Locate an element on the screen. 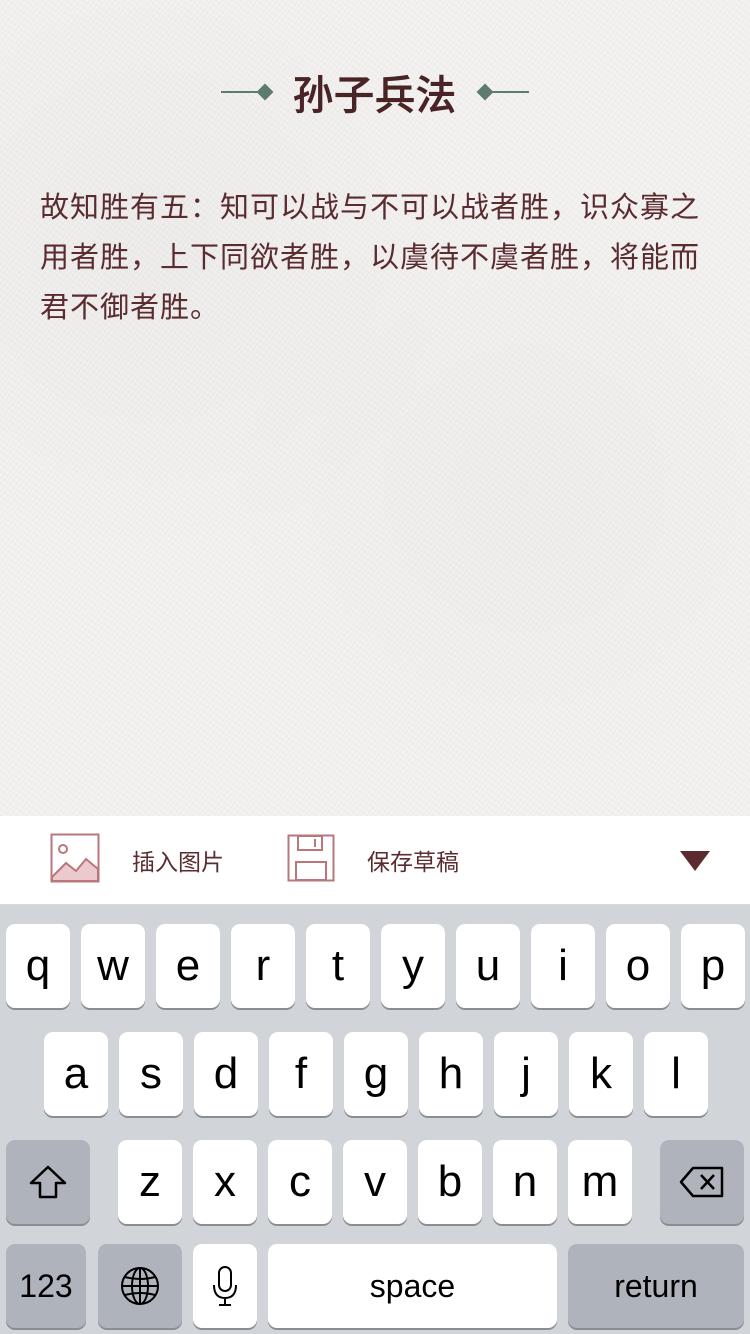 Image resolution: width=750 pixels, height=1334 pixels. key-t: t is located at coordinates (338, 966).